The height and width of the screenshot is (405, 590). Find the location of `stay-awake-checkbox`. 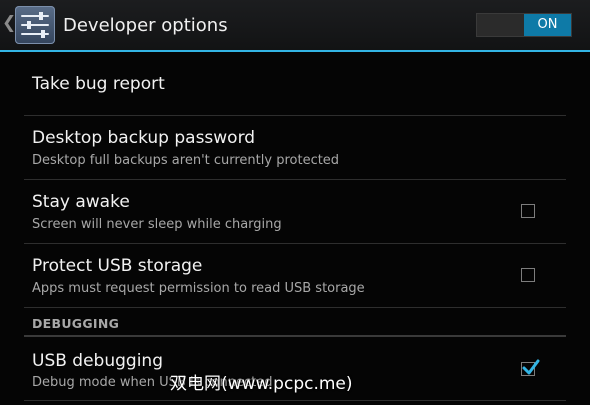

stay-awake-checkbox is located at coordinates (528, 211).